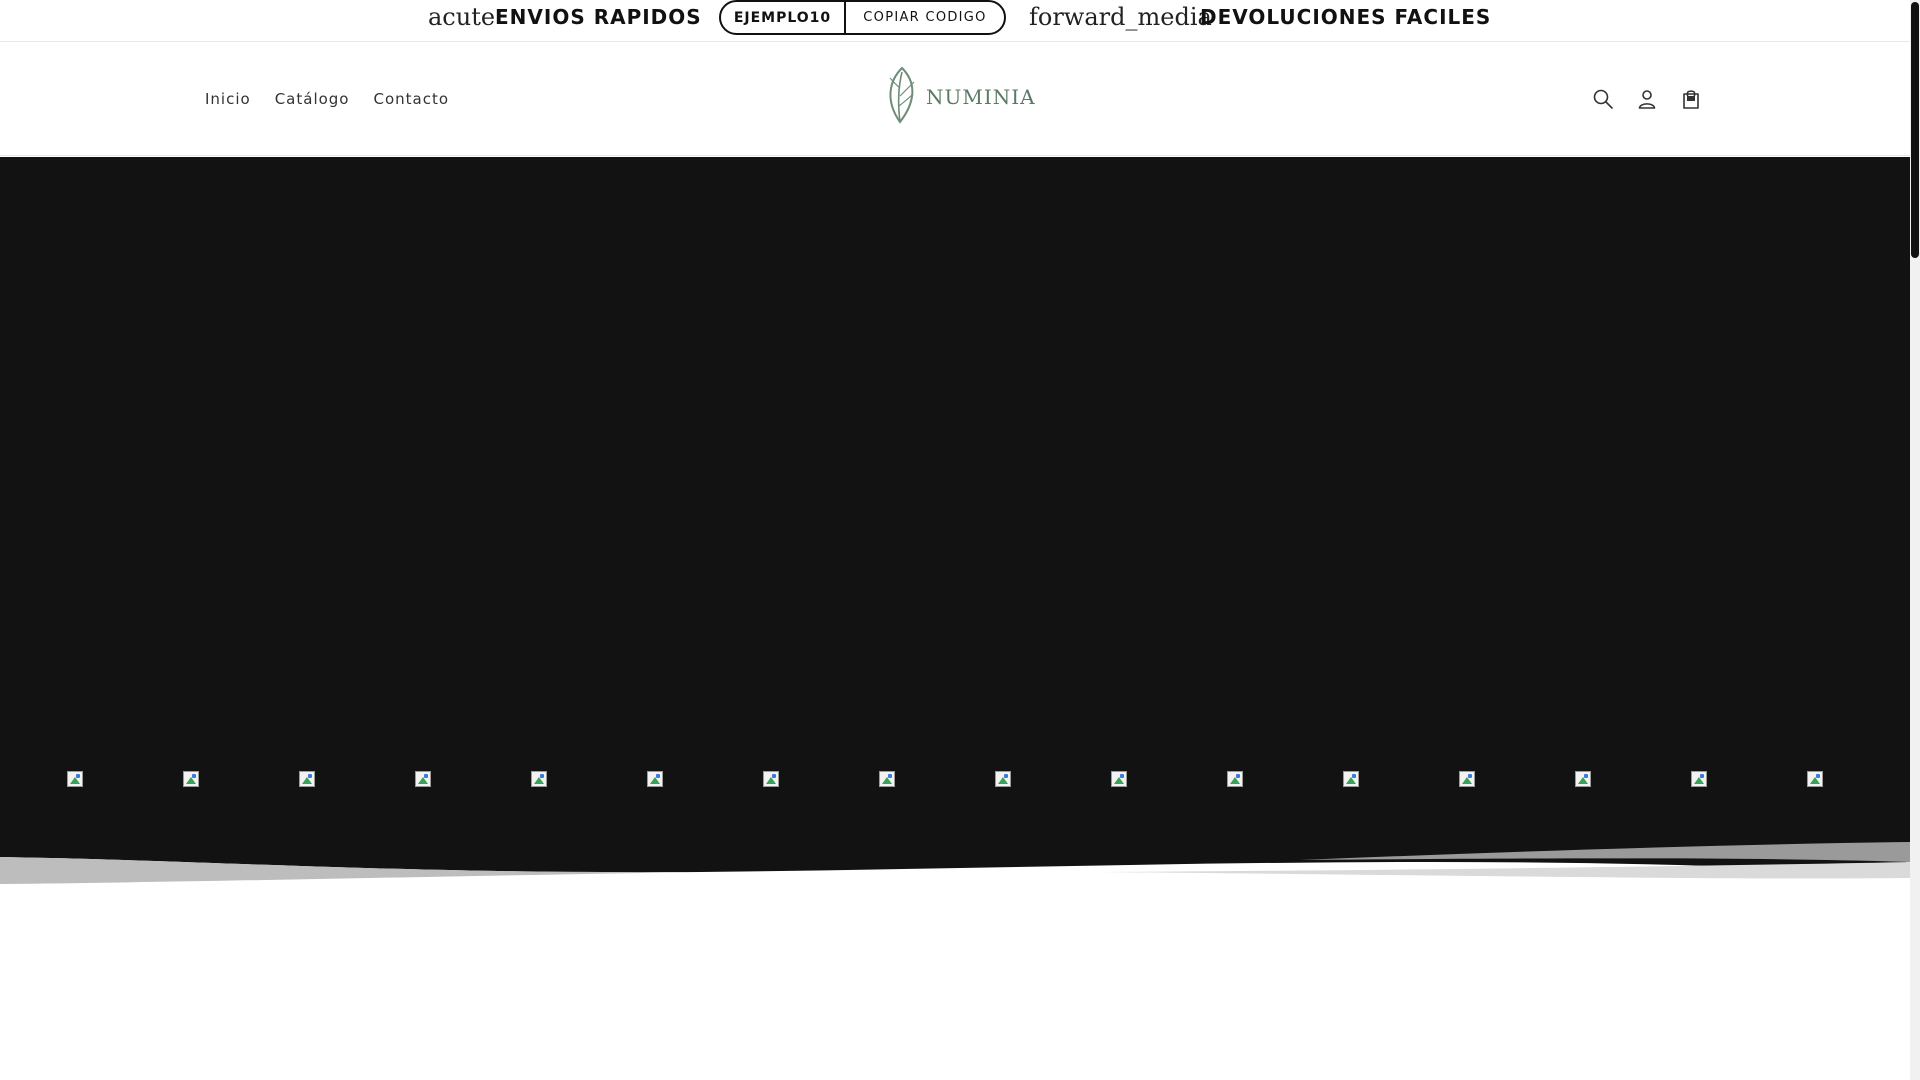 This screenshot has height=1080, width=1920. What do you see at coordinates (925, 17) in the screenshot?
I see `copy-code-button: COPIAR CODIGO` at bounding box center [925, 17].